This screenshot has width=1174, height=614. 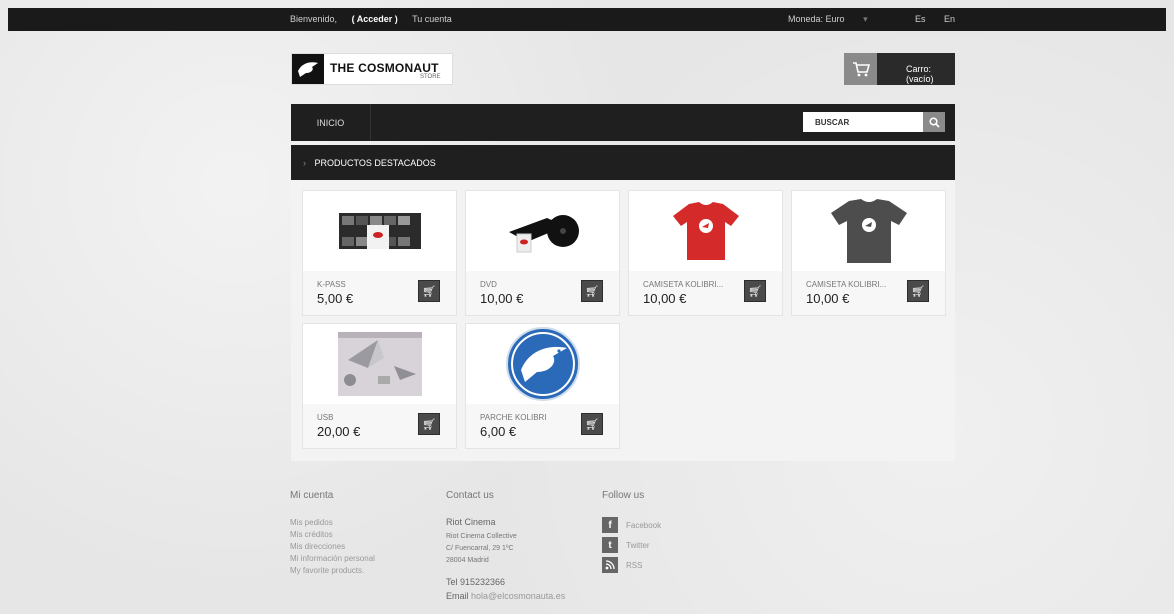 I want to click on search-button, so click(x=934, y=122).